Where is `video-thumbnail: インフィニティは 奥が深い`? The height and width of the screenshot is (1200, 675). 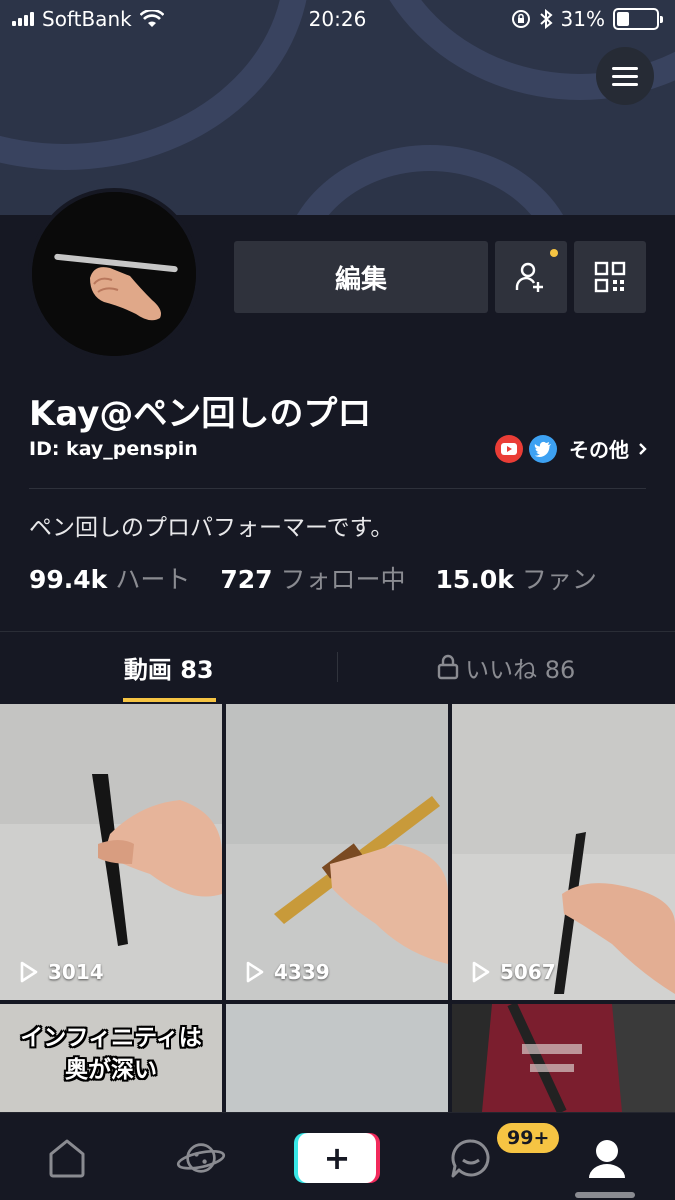
video-thumbnail: インフィニティは 奥が深い is located at coordinates (111, 1058).